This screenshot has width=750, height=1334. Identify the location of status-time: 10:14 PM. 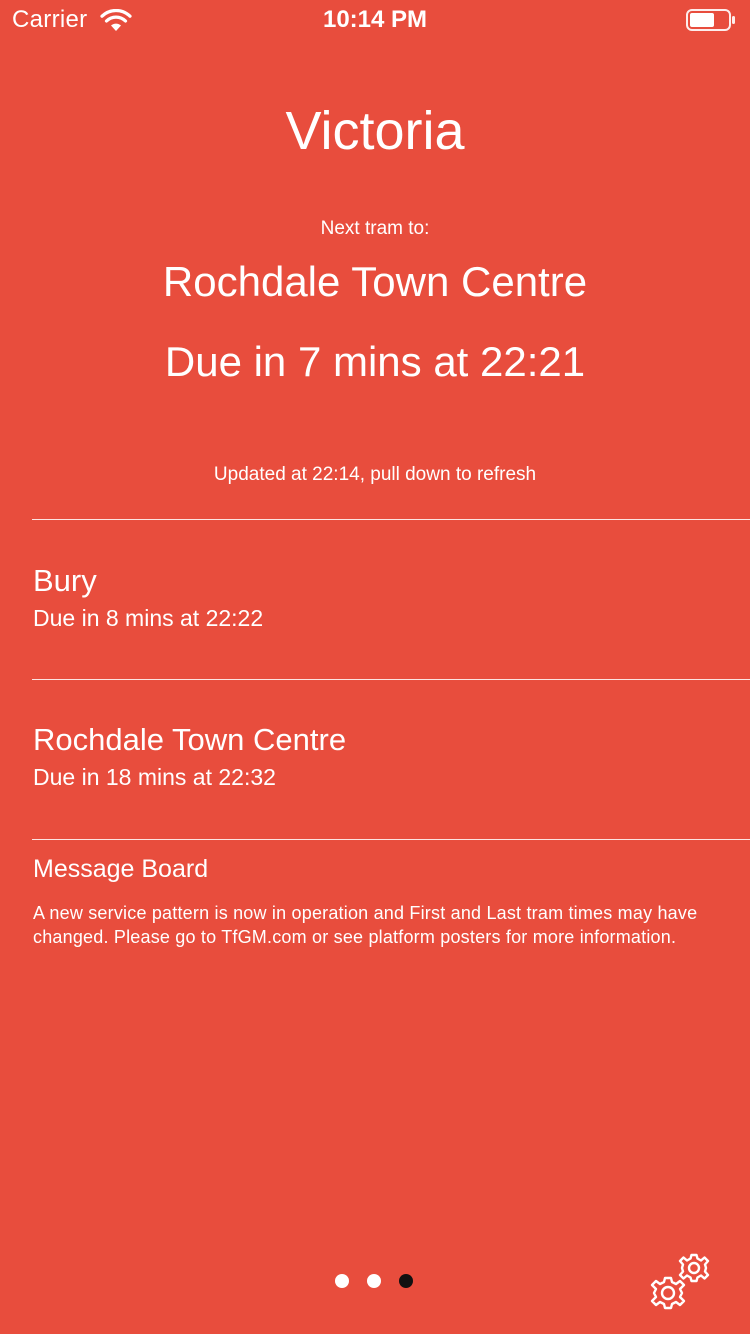
(375, 19).